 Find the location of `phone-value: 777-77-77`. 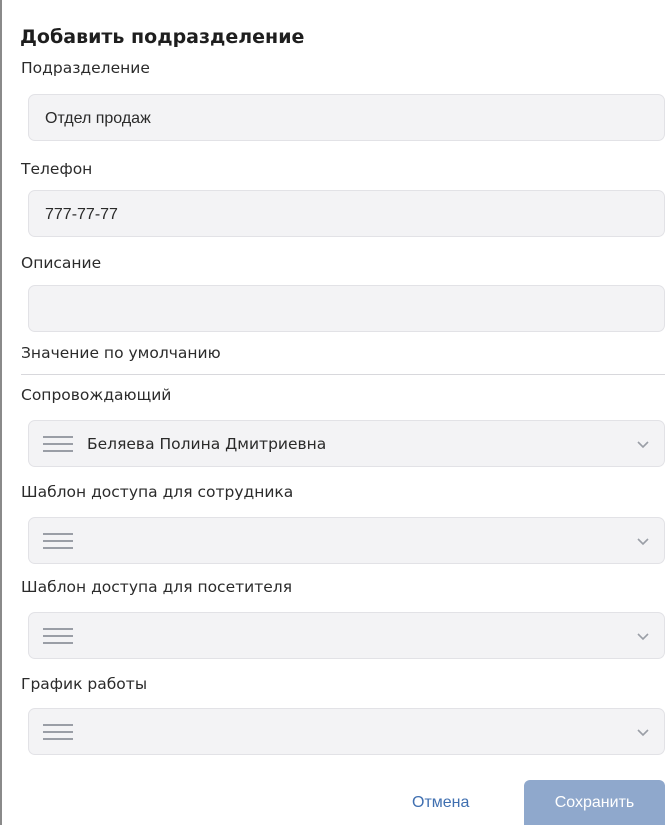

phone-value: 777-77-77 is located at coordinates (81, 214).